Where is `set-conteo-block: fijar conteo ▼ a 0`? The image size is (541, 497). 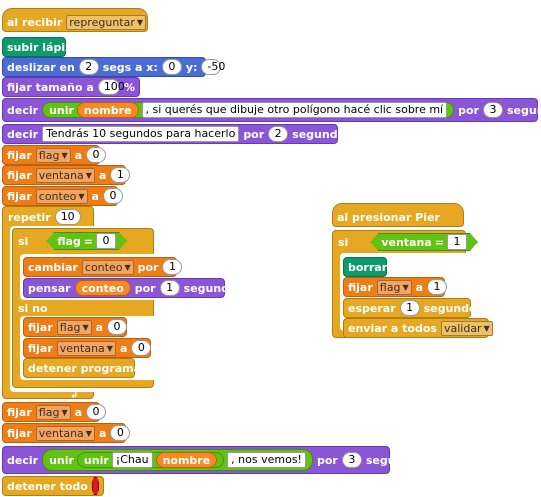
set-conteo-block: fijar conteo ▼ a 0 is located at coordinates (62, 196).